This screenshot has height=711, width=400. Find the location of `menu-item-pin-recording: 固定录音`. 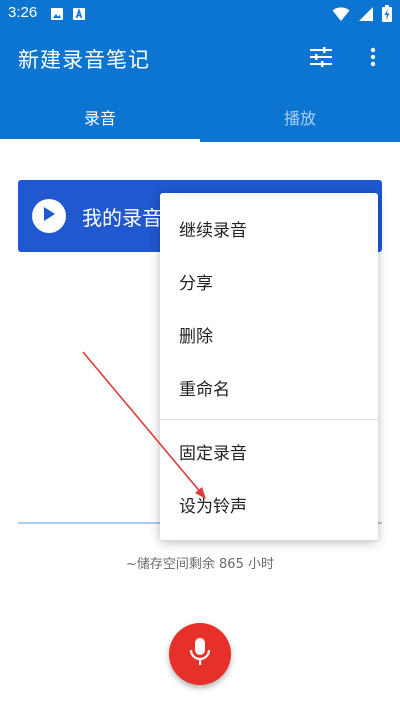

menu-item-pin-recording: 固定录音 is located at coordinates (269, 451).